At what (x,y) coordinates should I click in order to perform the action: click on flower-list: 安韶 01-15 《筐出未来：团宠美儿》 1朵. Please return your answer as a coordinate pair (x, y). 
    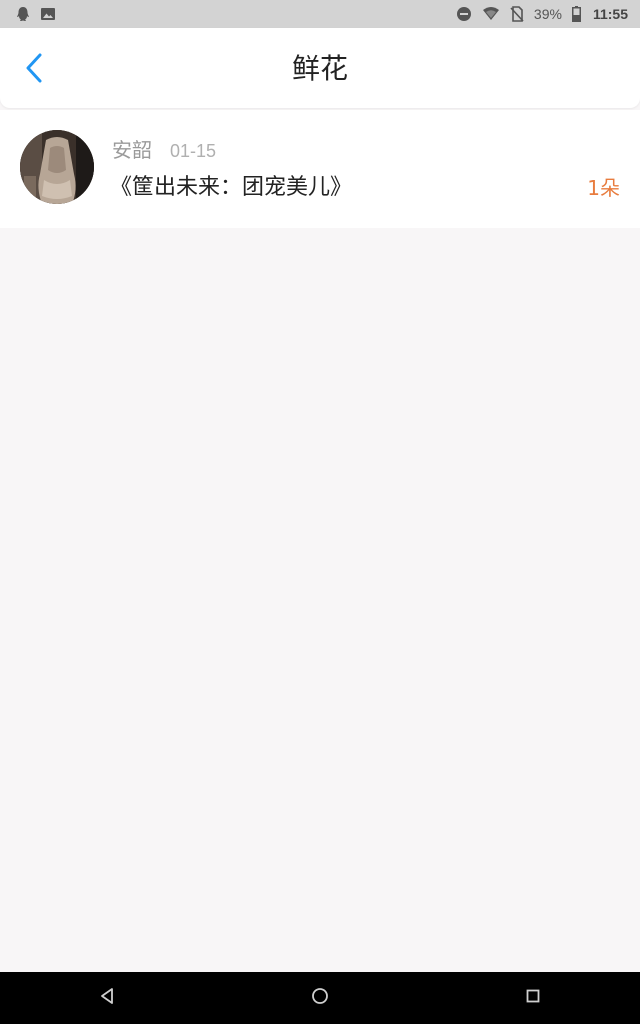
    Looking at the image, I should click on (320, 169).